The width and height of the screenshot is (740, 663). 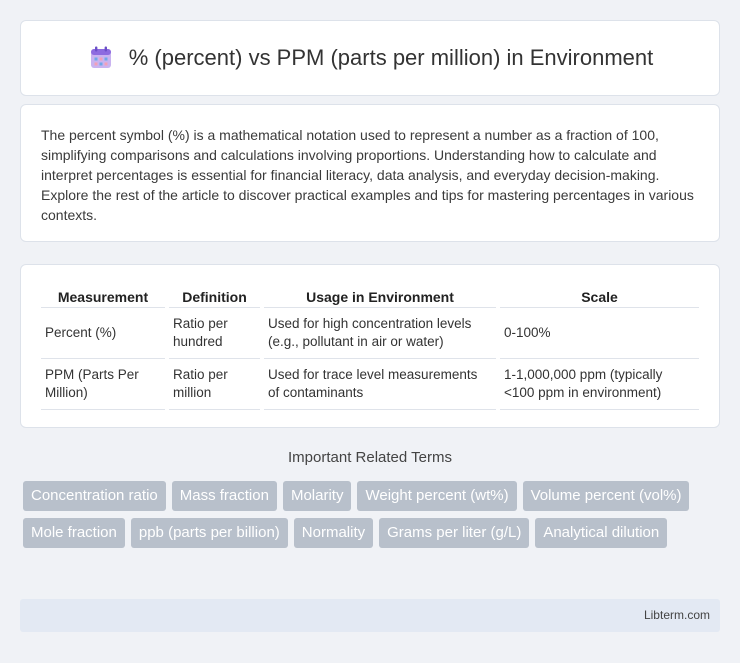 What do you see at coordinates (454, 533) in the screenshot?
I see `related-term-tag: Grams per liter (g/L)` at bounding box center [454, 533].